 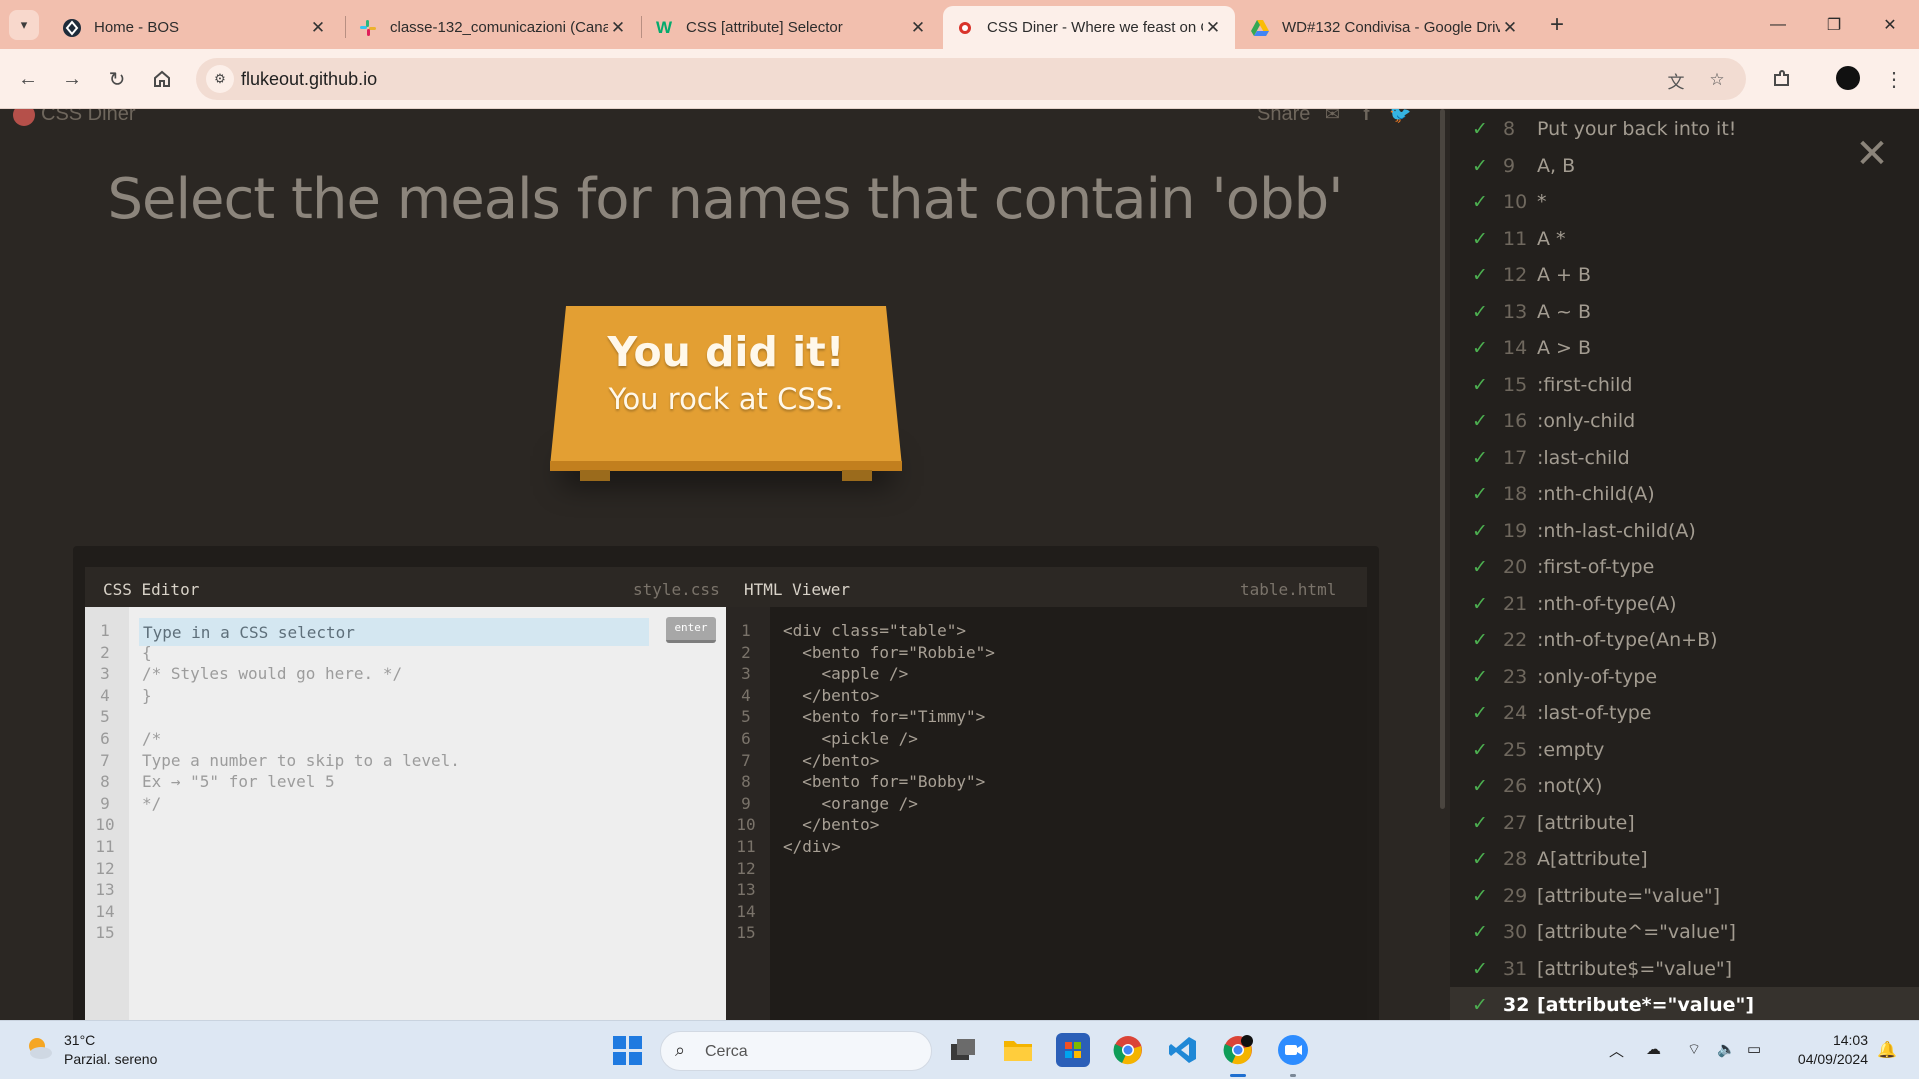 I want to click on level-item: ✓ 18:nth-child(A), so click(x=1684, y=494).